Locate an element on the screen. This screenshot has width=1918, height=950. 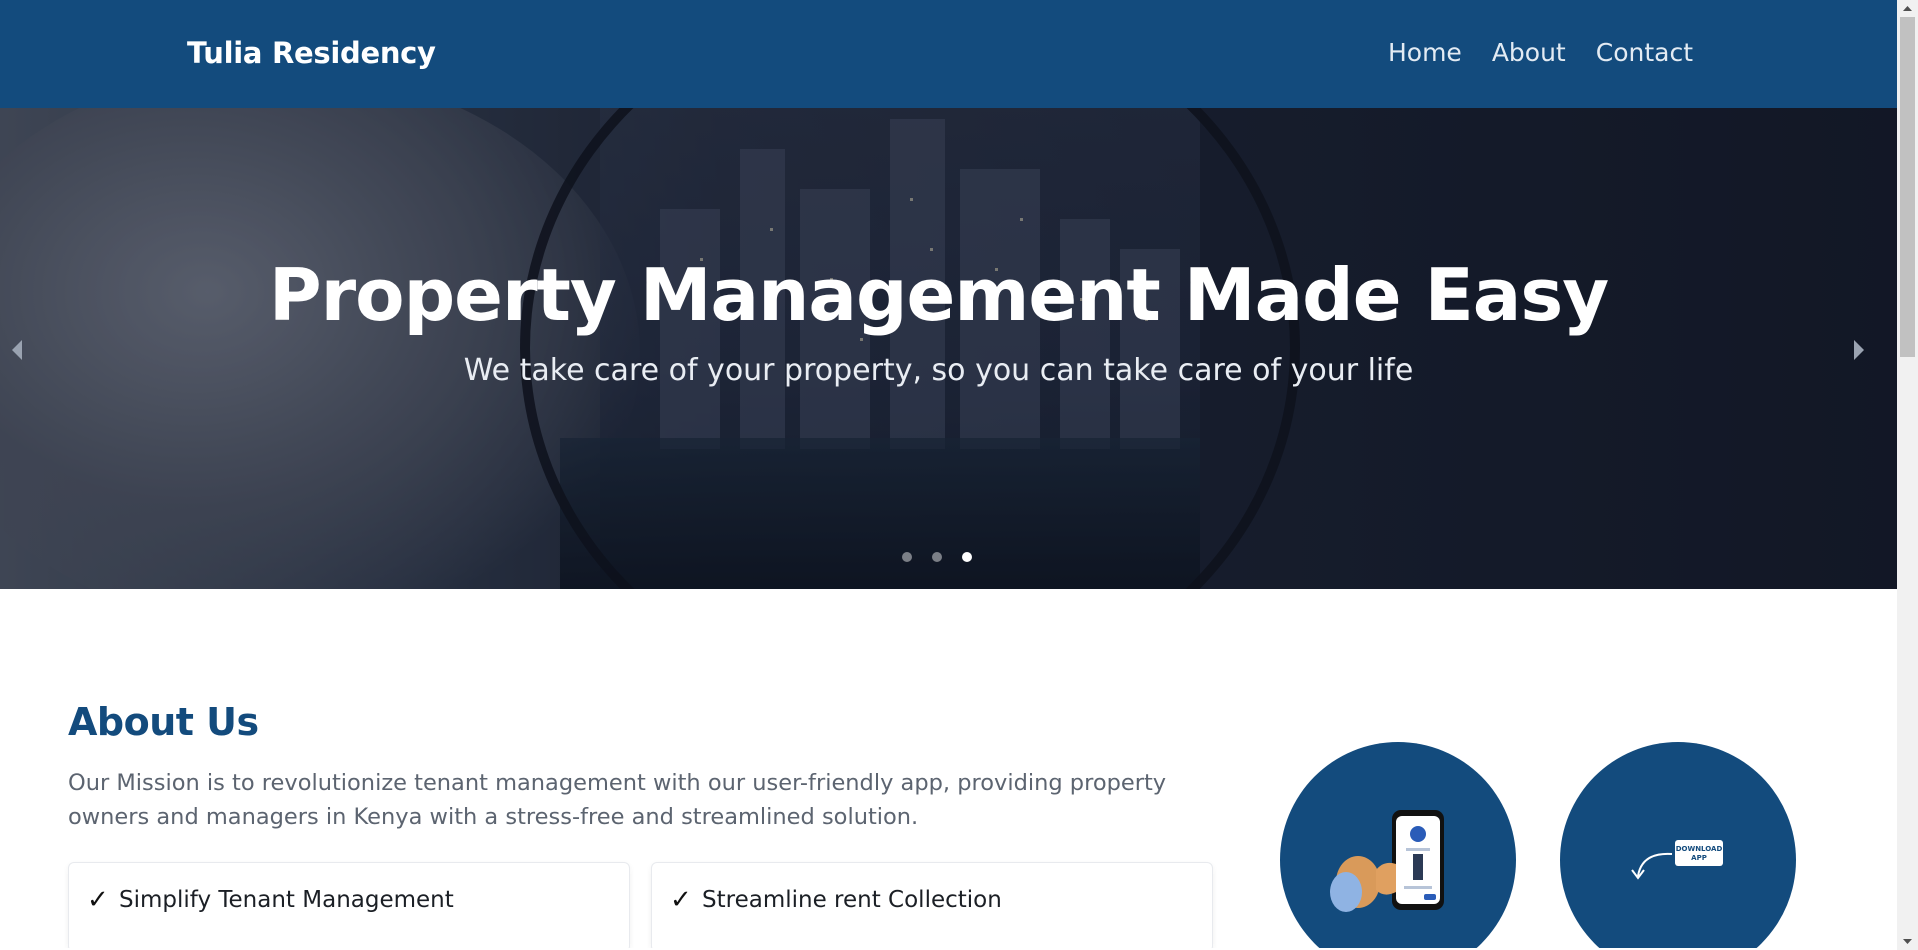
scroll-down-icon is located at coordinates (1907, 941).